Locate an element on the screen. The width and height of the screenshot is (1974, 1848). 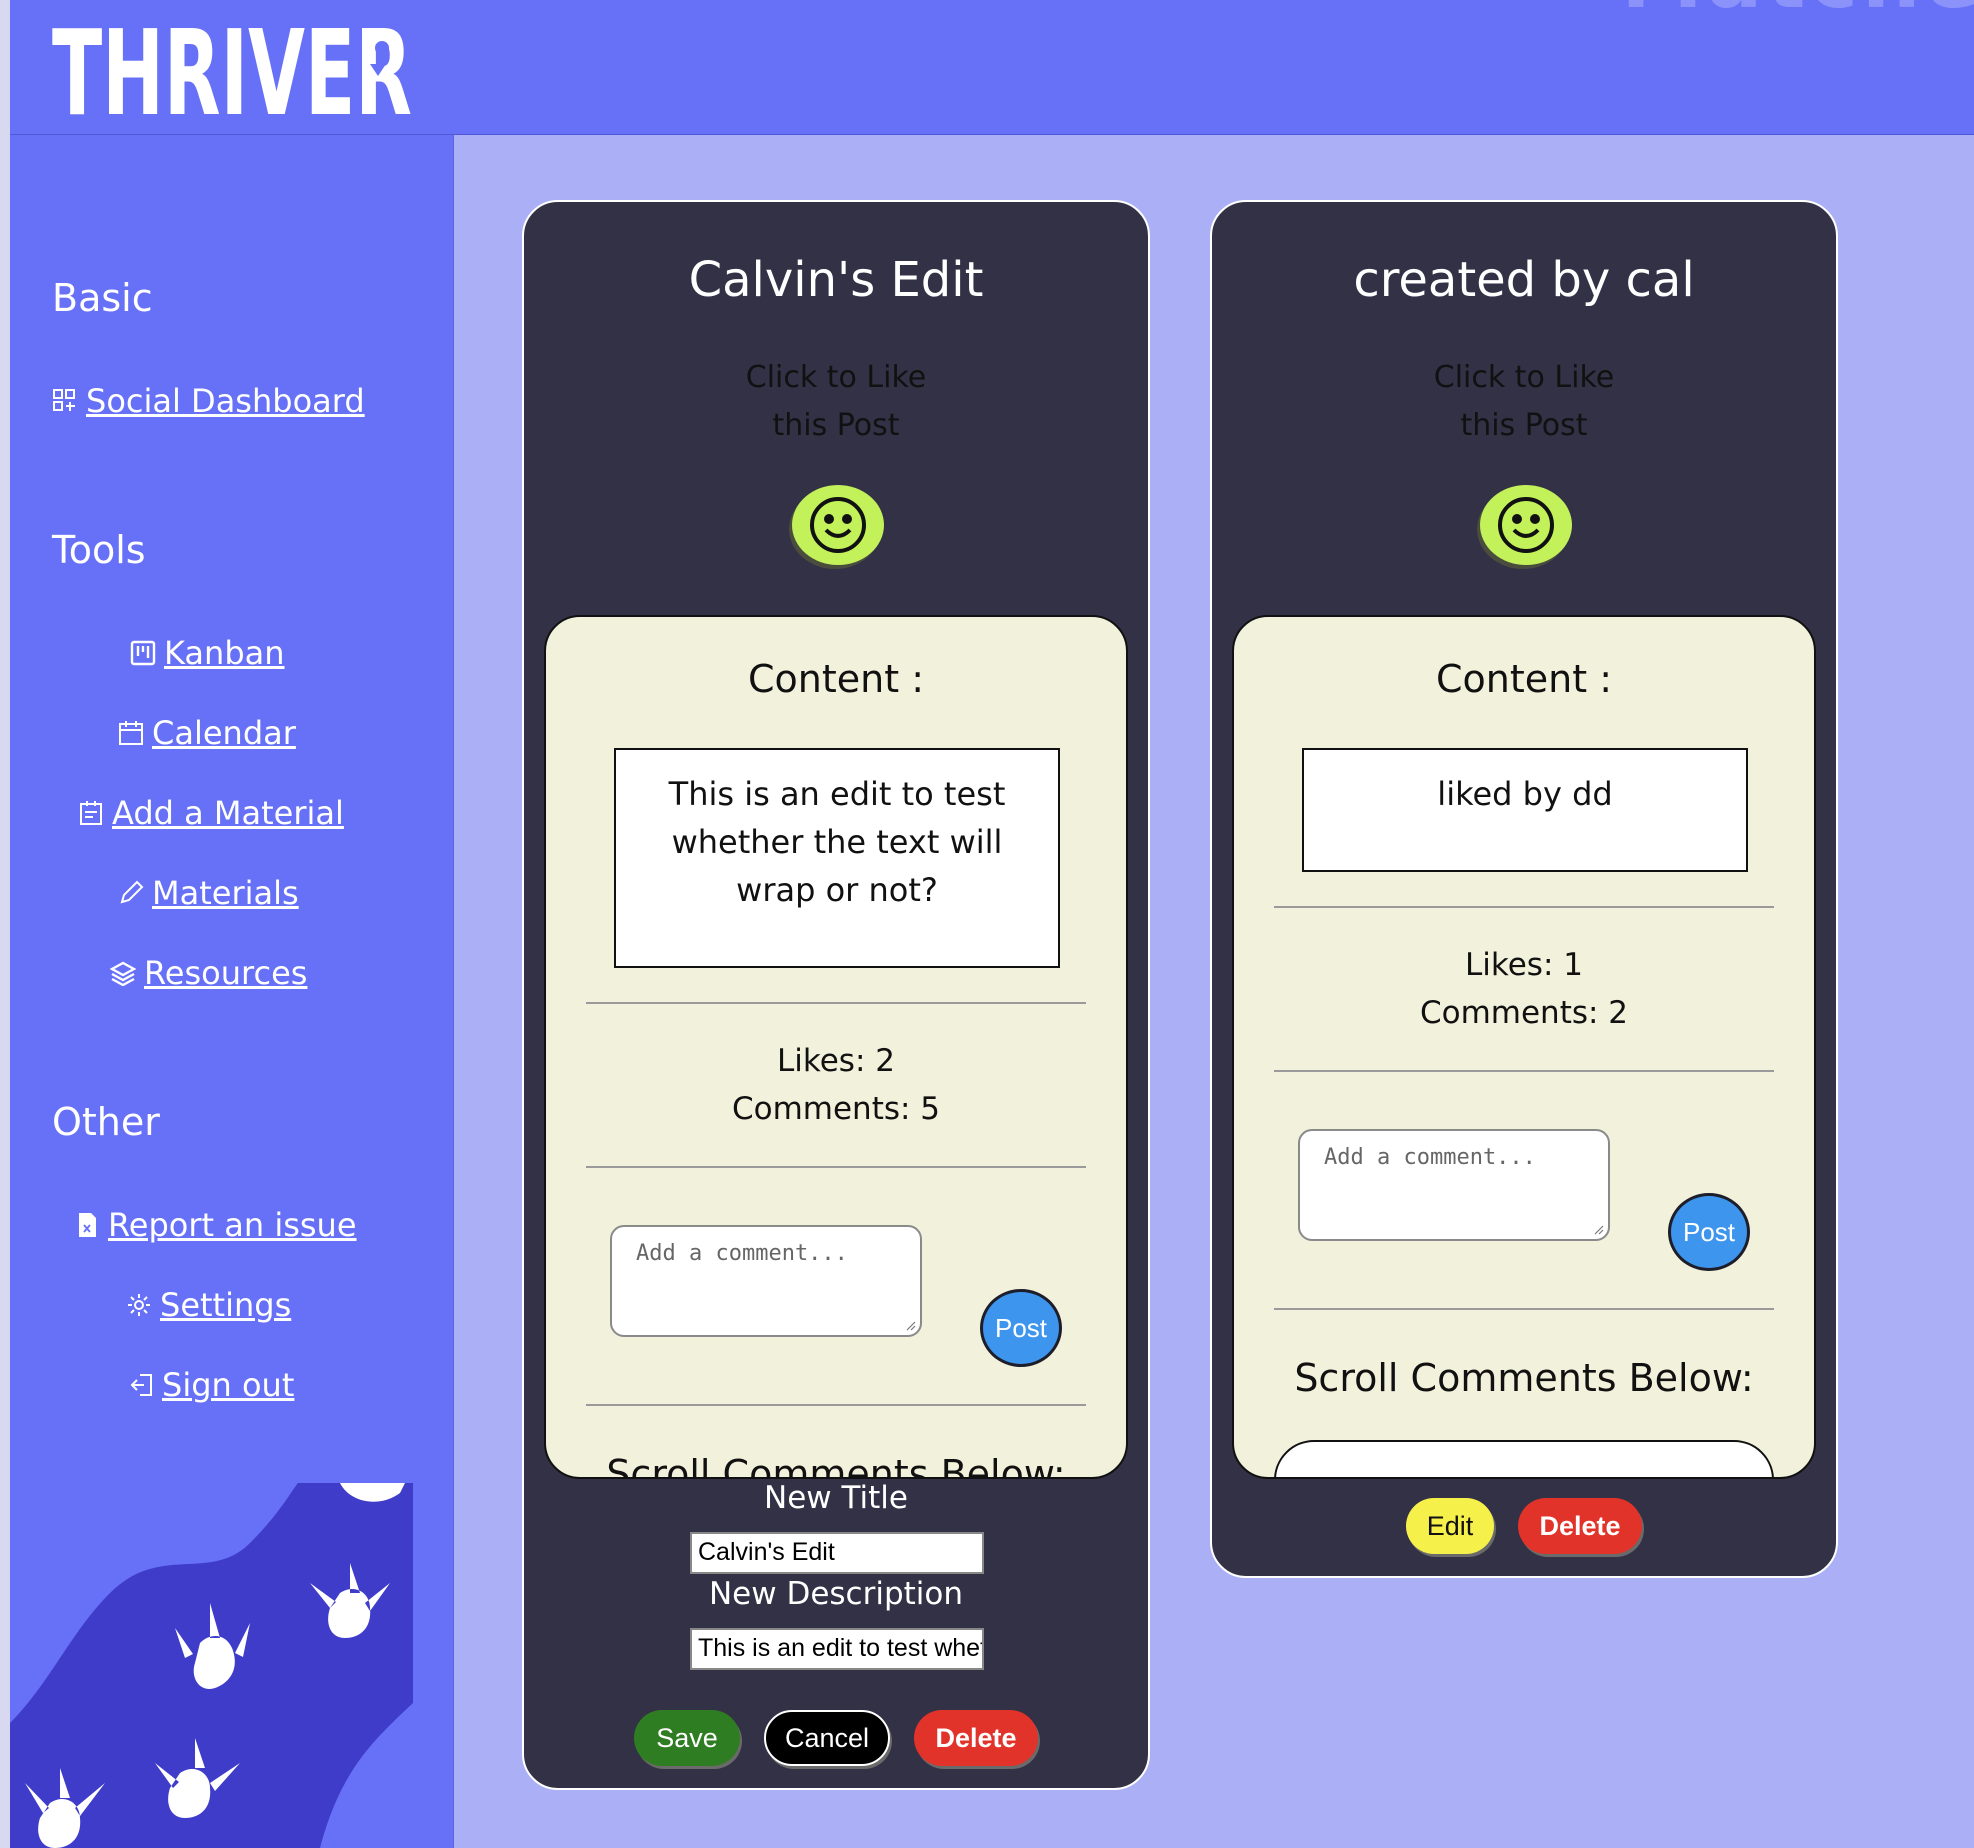
sidebar-item-label: Sign out is located at coordinates (228, 1385).